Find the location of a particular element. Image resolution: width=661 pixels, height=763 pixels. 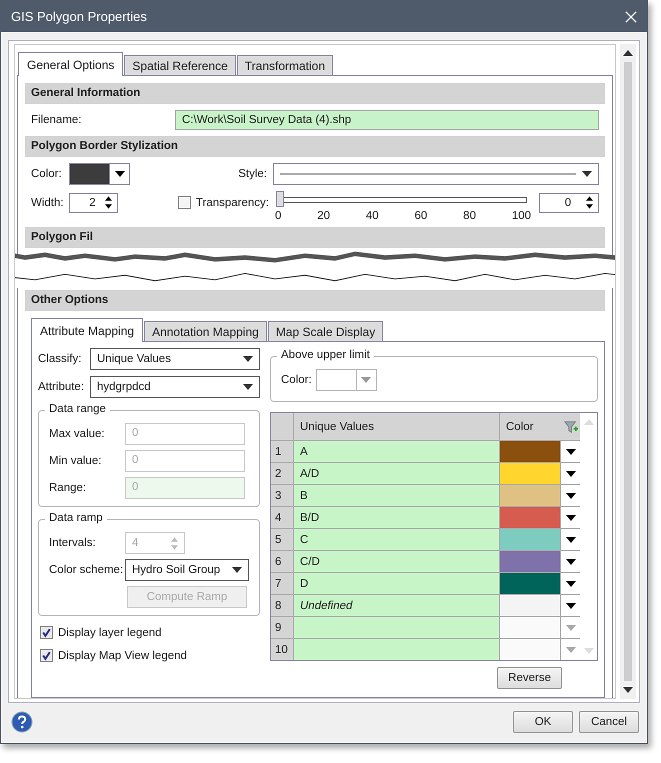

tick-label: 0 is located at coordinates (278, 216).